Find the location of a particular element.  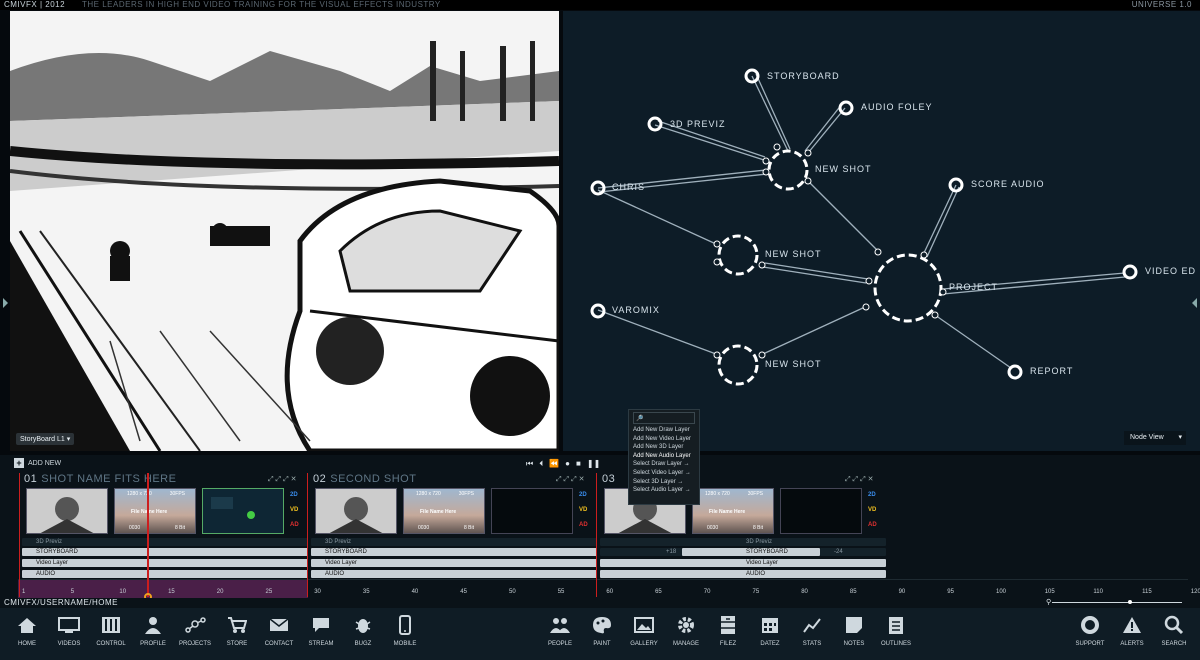

menu-search-field: 🔎 is located at coordinates (664, 418).